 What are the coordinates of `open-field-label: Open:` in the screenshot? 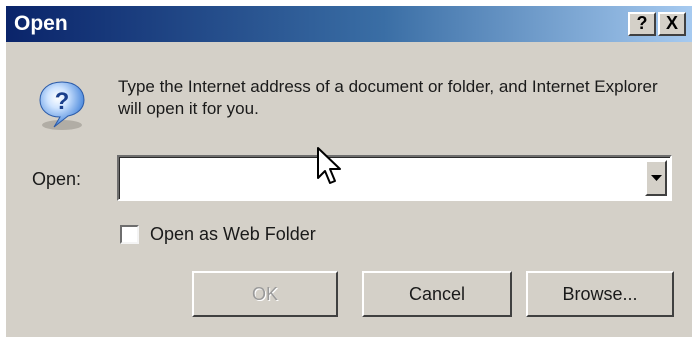 It's located at (57, 179).